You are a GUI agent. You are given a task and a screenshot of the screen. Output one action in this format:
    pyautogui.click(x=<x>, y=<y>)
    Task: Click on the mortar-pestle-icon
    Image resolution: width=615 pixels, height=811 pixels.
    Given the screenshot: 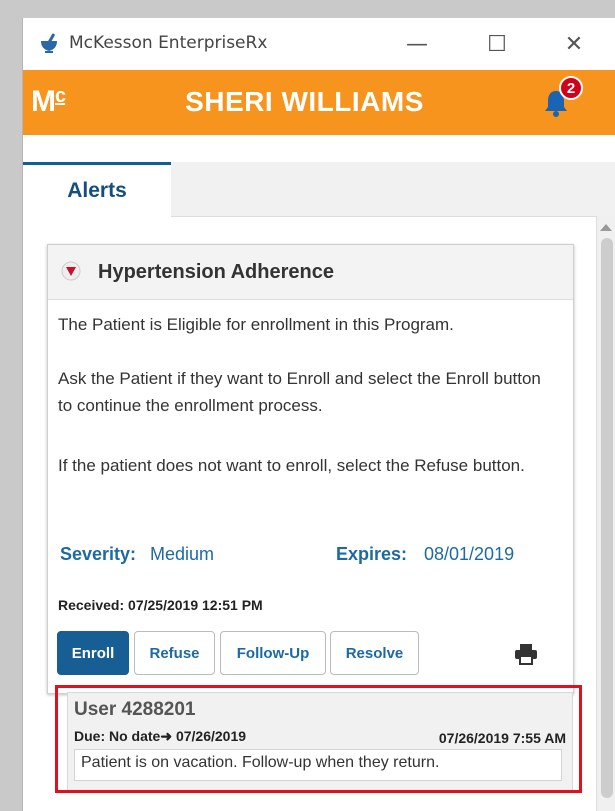 What is the action you would take?
    pyautogui.click(x=49, y=43)
    